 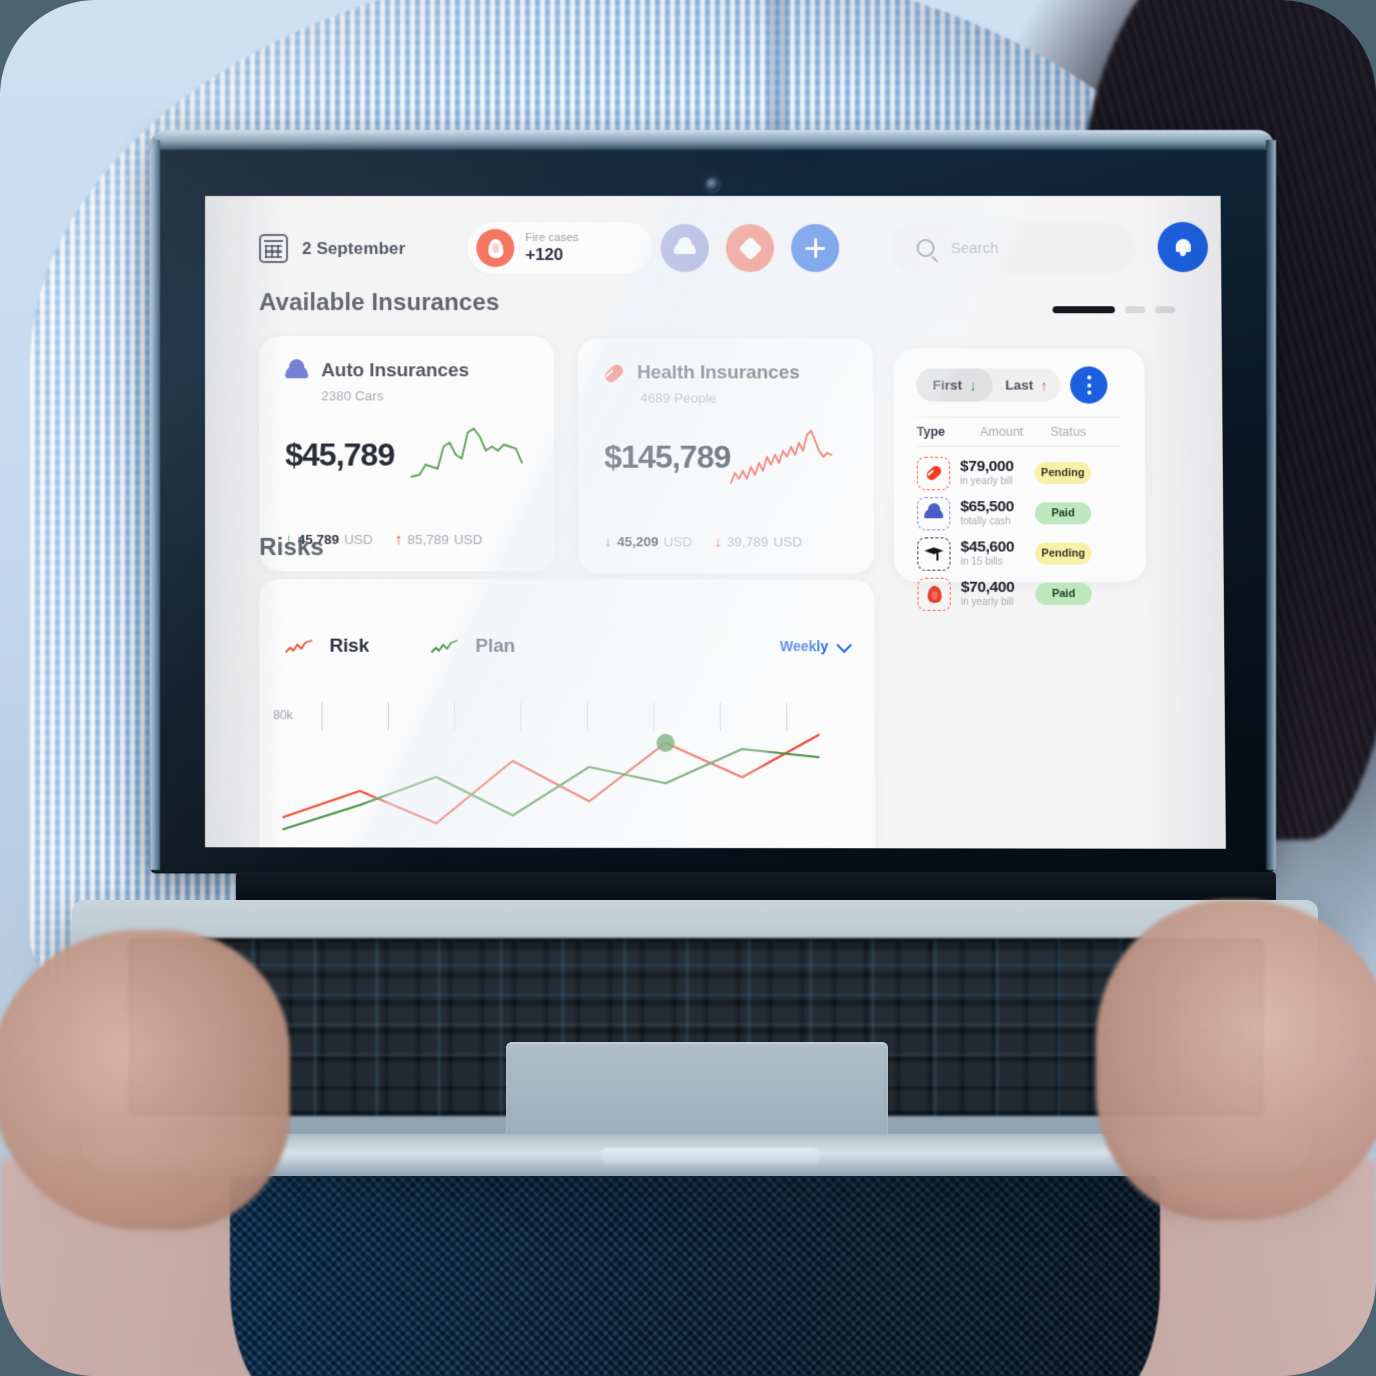 What do you see at coordinates (1020, 594) in the screenshot?
I see `table-row: $70,400 in yearly bill Paid` at bounding box center [1020, 594].